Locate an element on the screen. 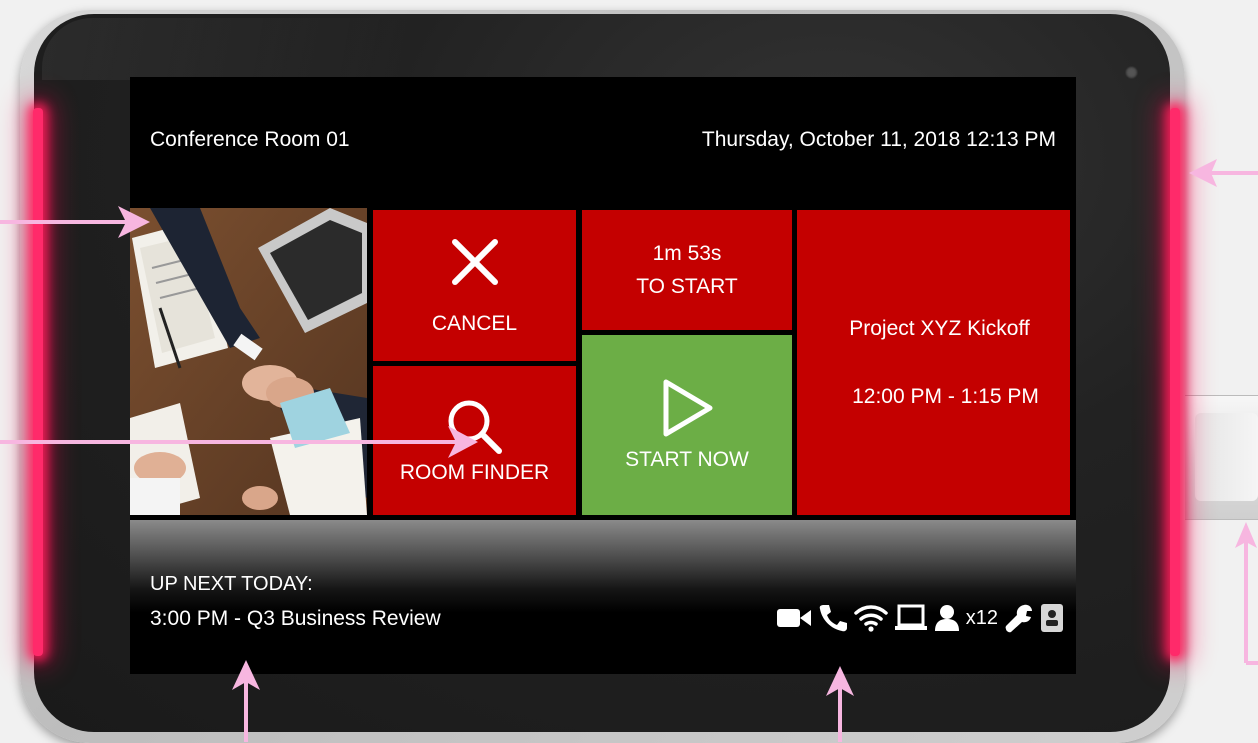  mount-bracket-plate is located at coordinates (1226, 457).